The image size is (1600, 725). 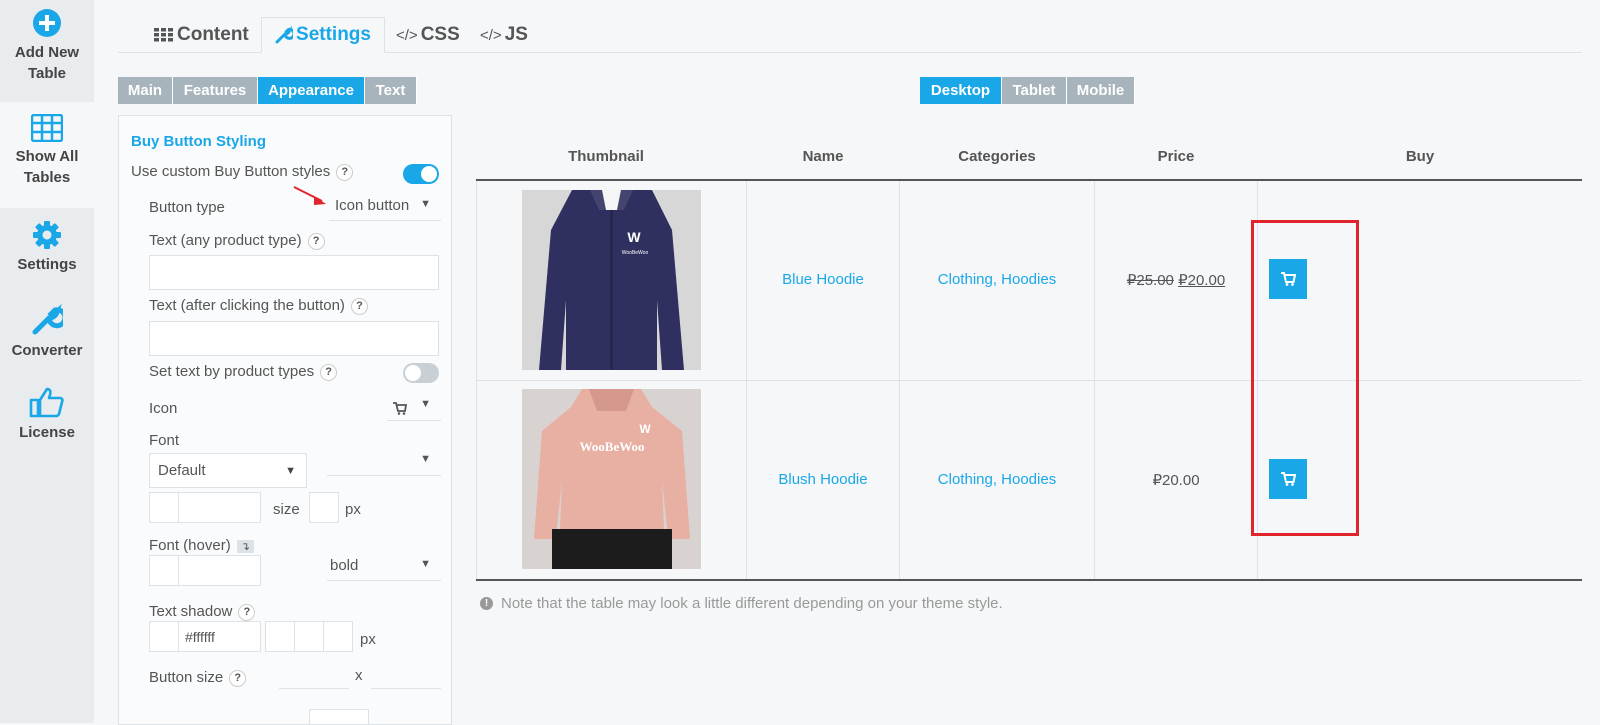 I want to click on tab-settings: Settings, so click(x=323, y=35).